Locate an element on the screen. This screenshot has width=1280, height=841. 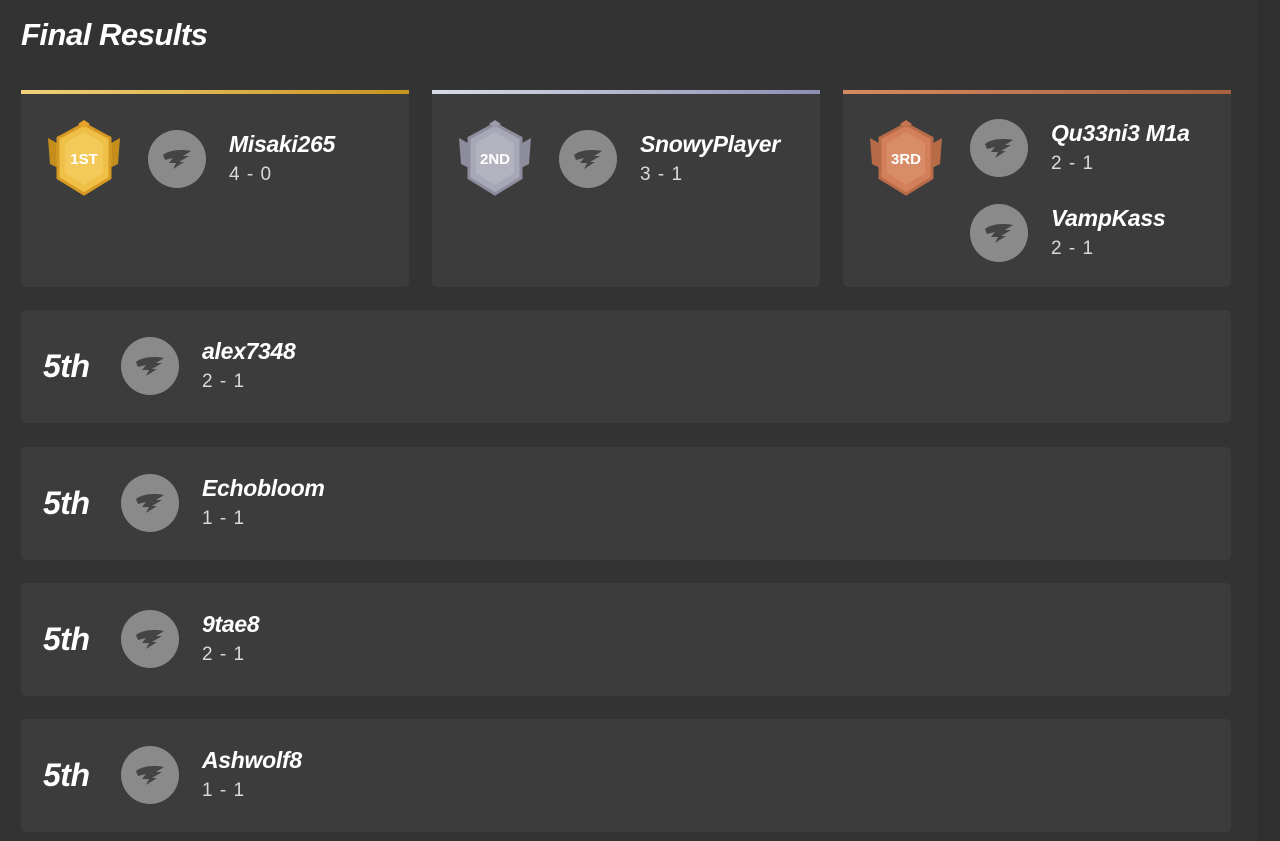
player-entry: 9tae8 2 - 1 is located at coordinates (190, 639).